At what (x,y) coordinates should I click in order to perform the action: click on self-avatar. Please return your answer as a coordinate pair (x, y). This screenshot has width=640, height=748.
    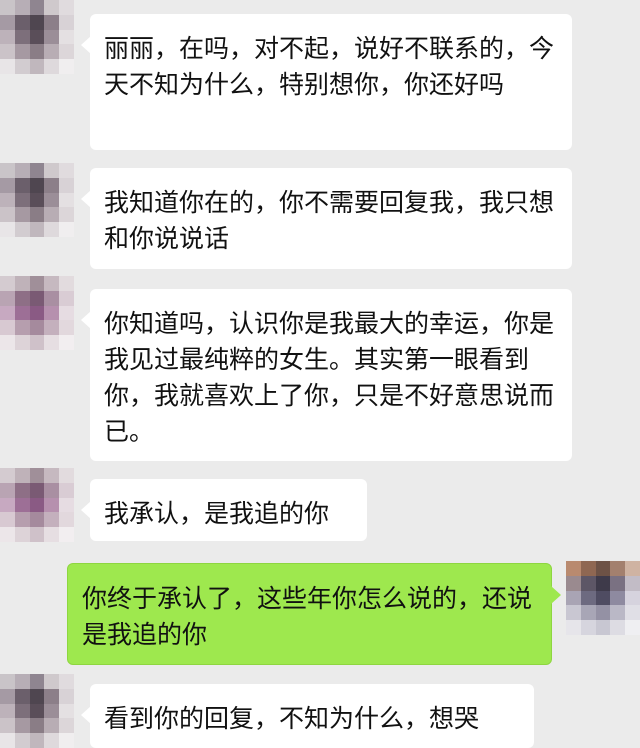
    Looking at the image, I should click on (603, 598).